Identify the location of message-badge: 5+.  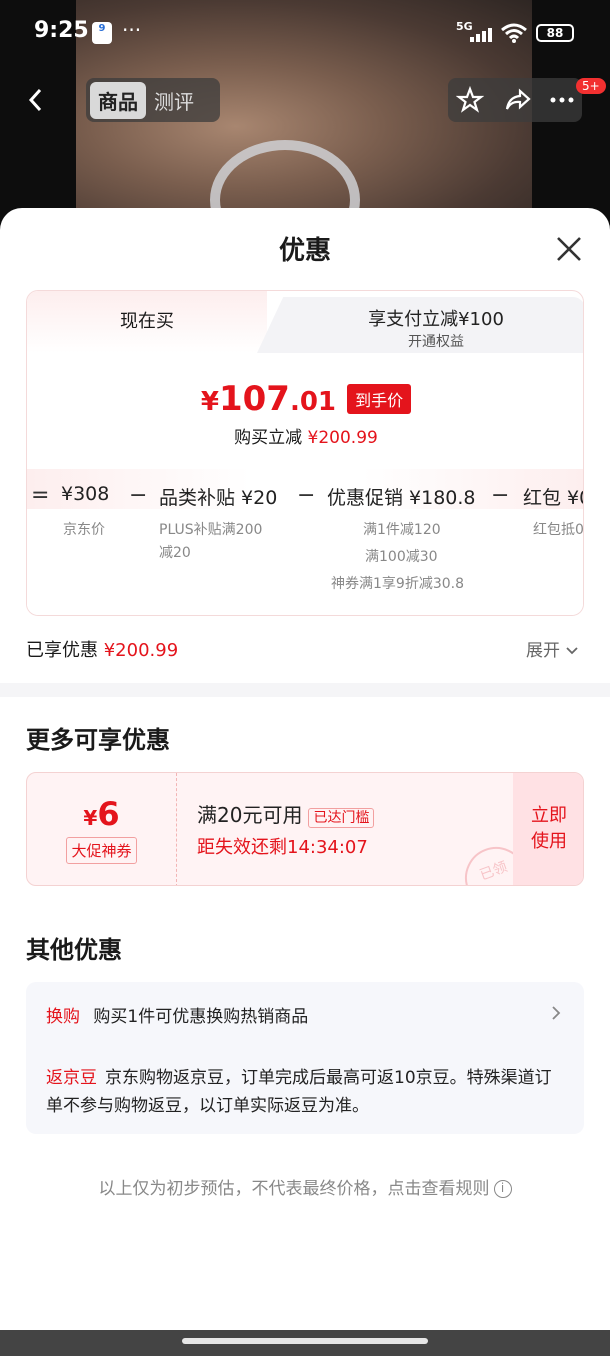
(591, 86).